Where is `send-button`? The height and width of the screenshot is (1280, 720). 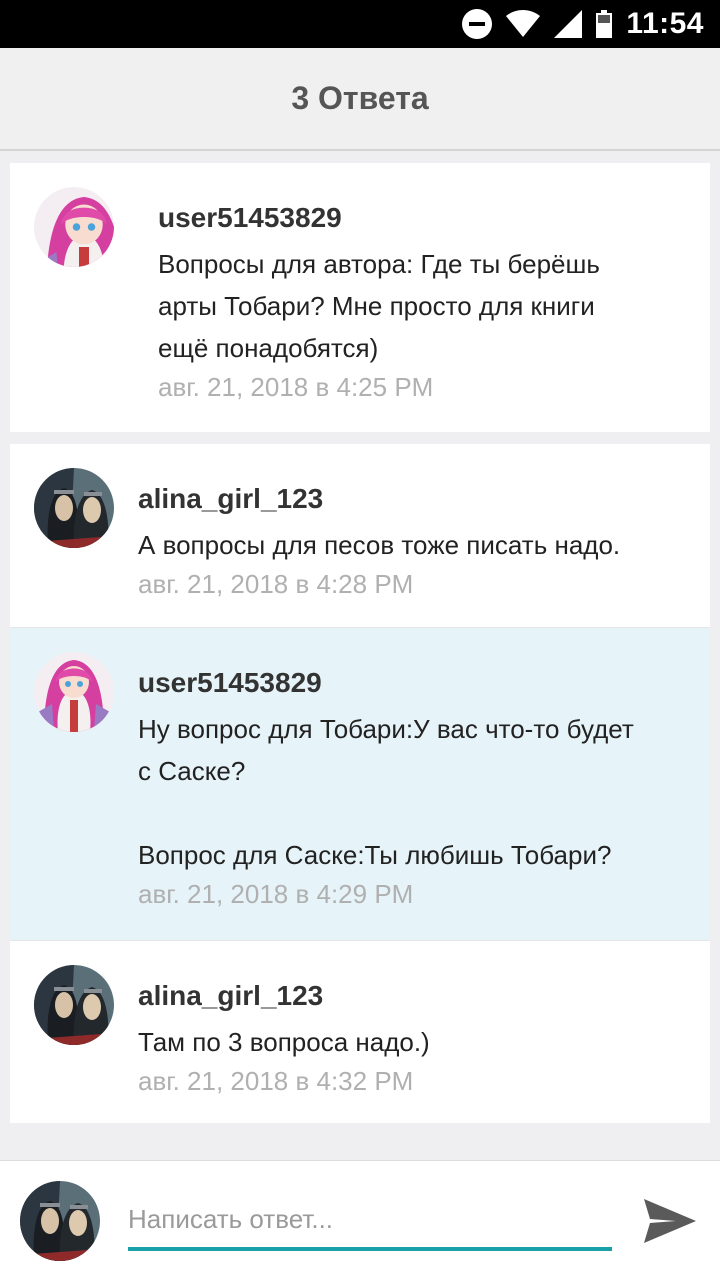 send-button is located at coordinates (670, 1221).